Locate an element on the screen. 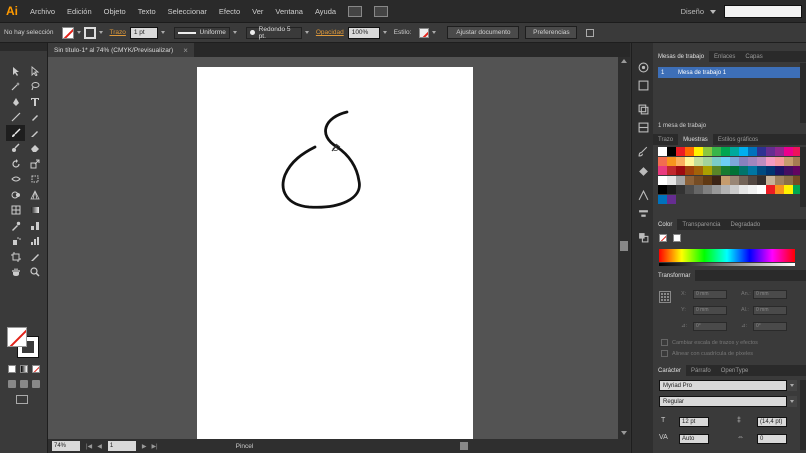 Image resolution: width=806 pixels, height=453 pixels. menu-efecto: Efecto is located at coordinates (229, 11).